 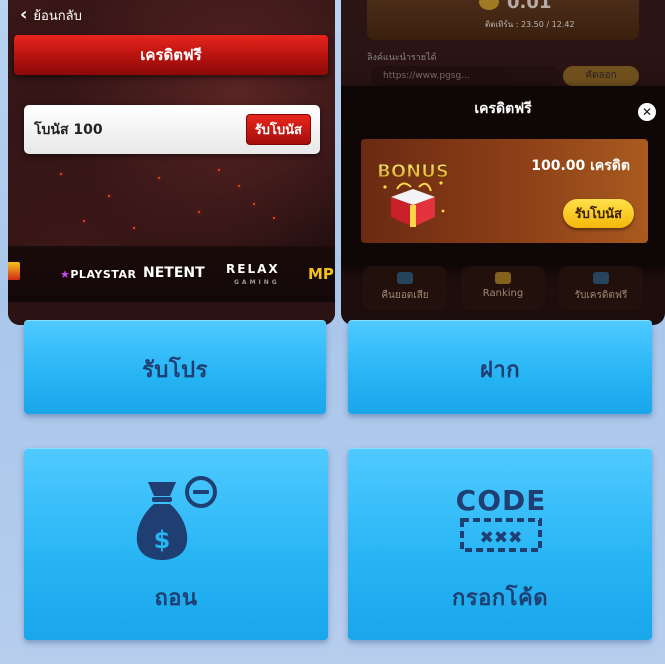 I want to click on back-label: ย้อนกลับ, so click(x=57, y=16).